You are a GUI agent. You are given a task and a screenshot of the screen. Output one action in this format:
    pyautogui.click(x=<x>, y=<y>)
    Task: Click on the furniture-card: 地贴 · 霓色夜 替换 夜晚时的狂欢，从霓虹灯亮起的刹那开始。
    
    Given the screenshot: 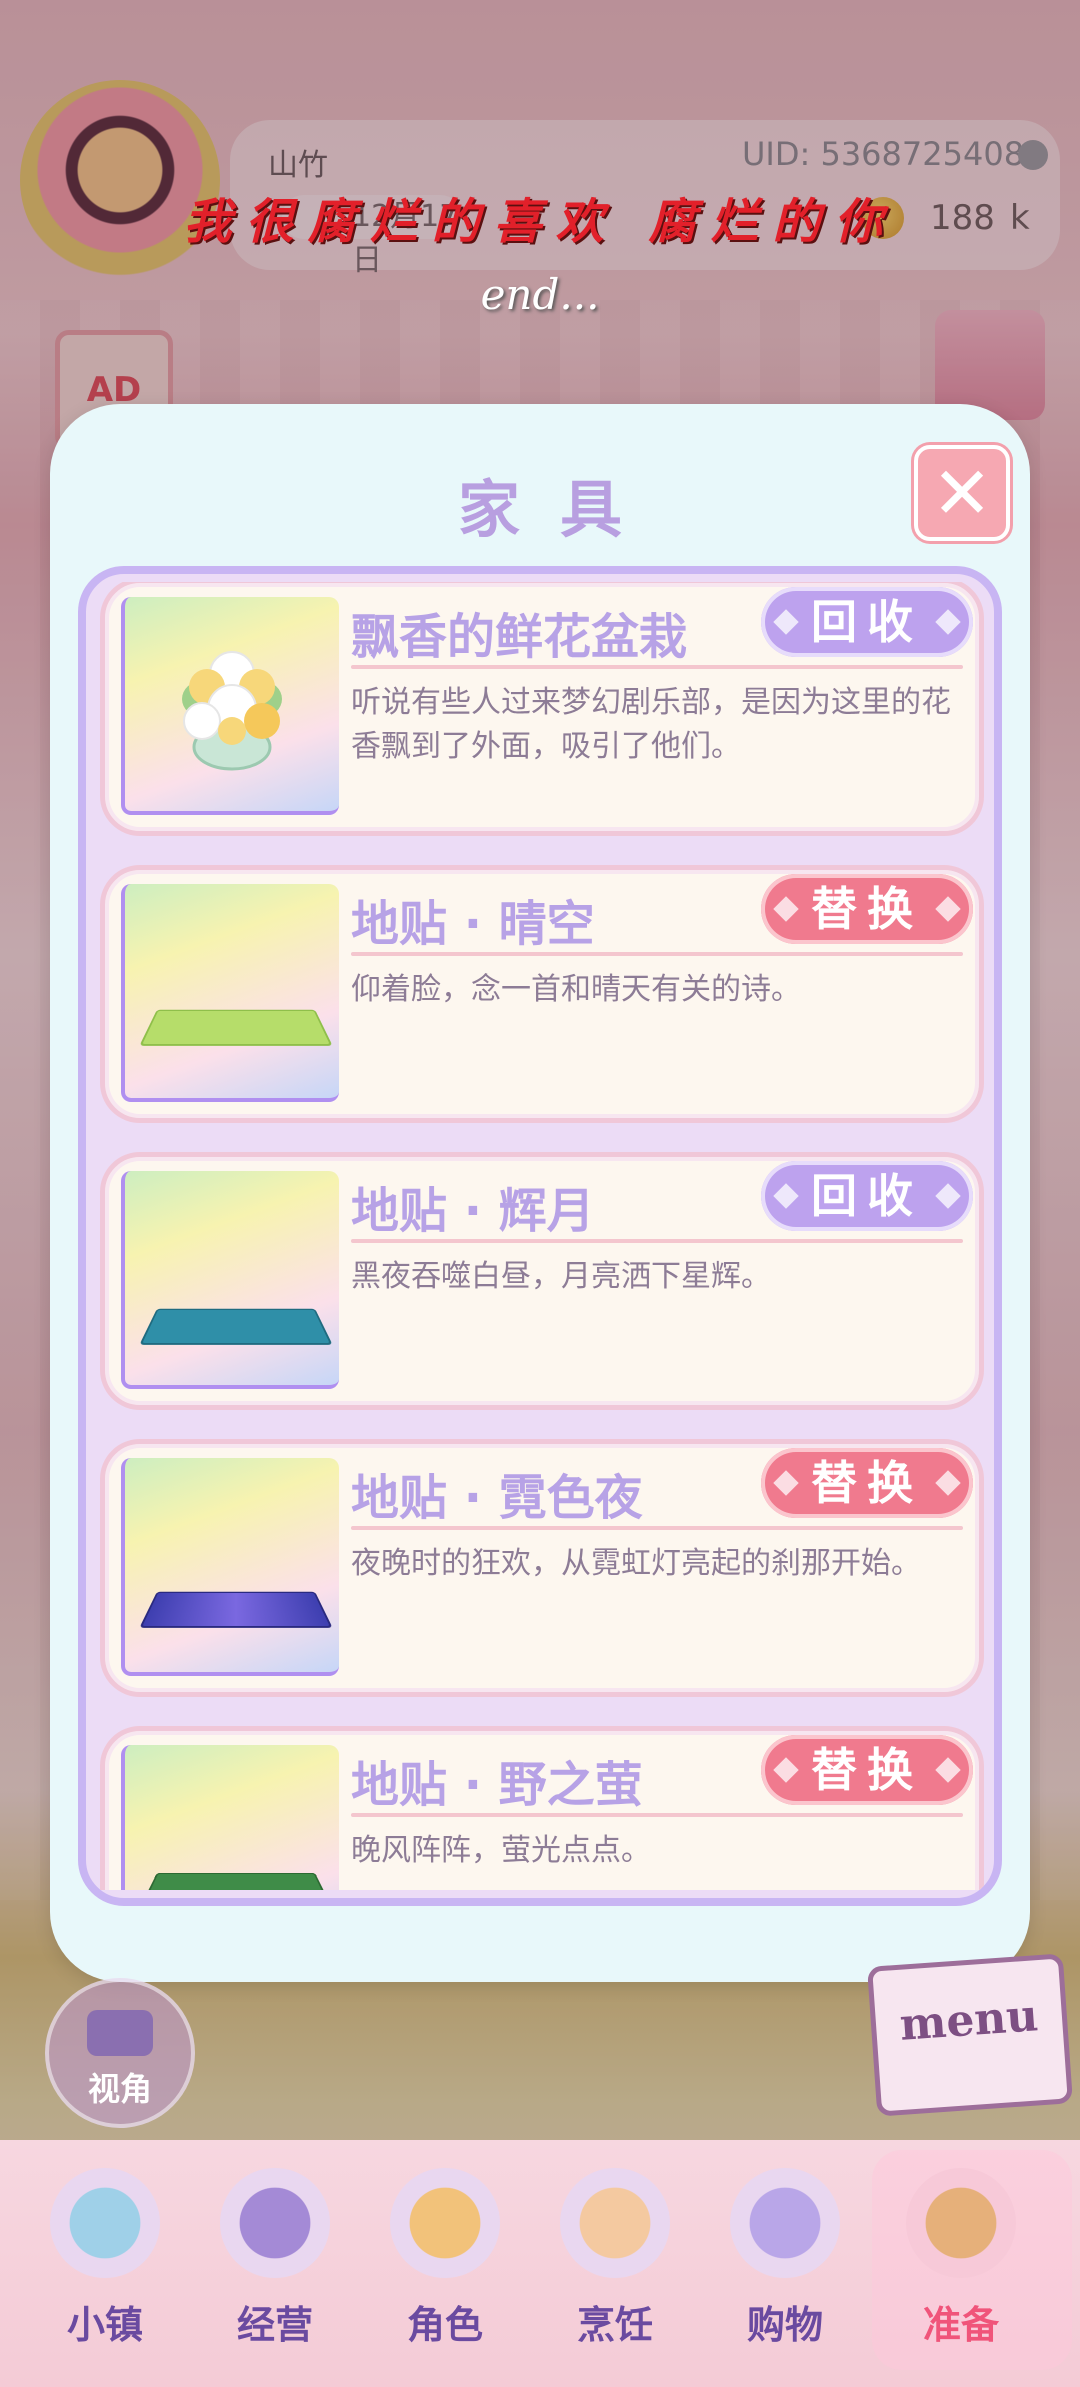 What is the action you would take?
    pyautogui.click(x=542, y=1568)
    